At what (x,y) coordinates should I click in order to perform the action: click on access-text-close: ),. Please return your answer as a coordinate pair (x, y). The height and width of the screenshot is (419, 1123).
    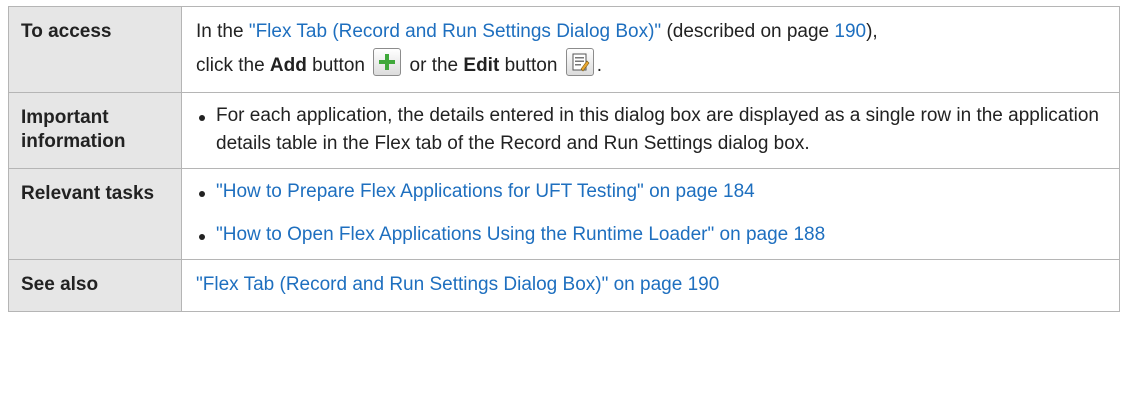
    Looking at the image, I should click on (872, 31).